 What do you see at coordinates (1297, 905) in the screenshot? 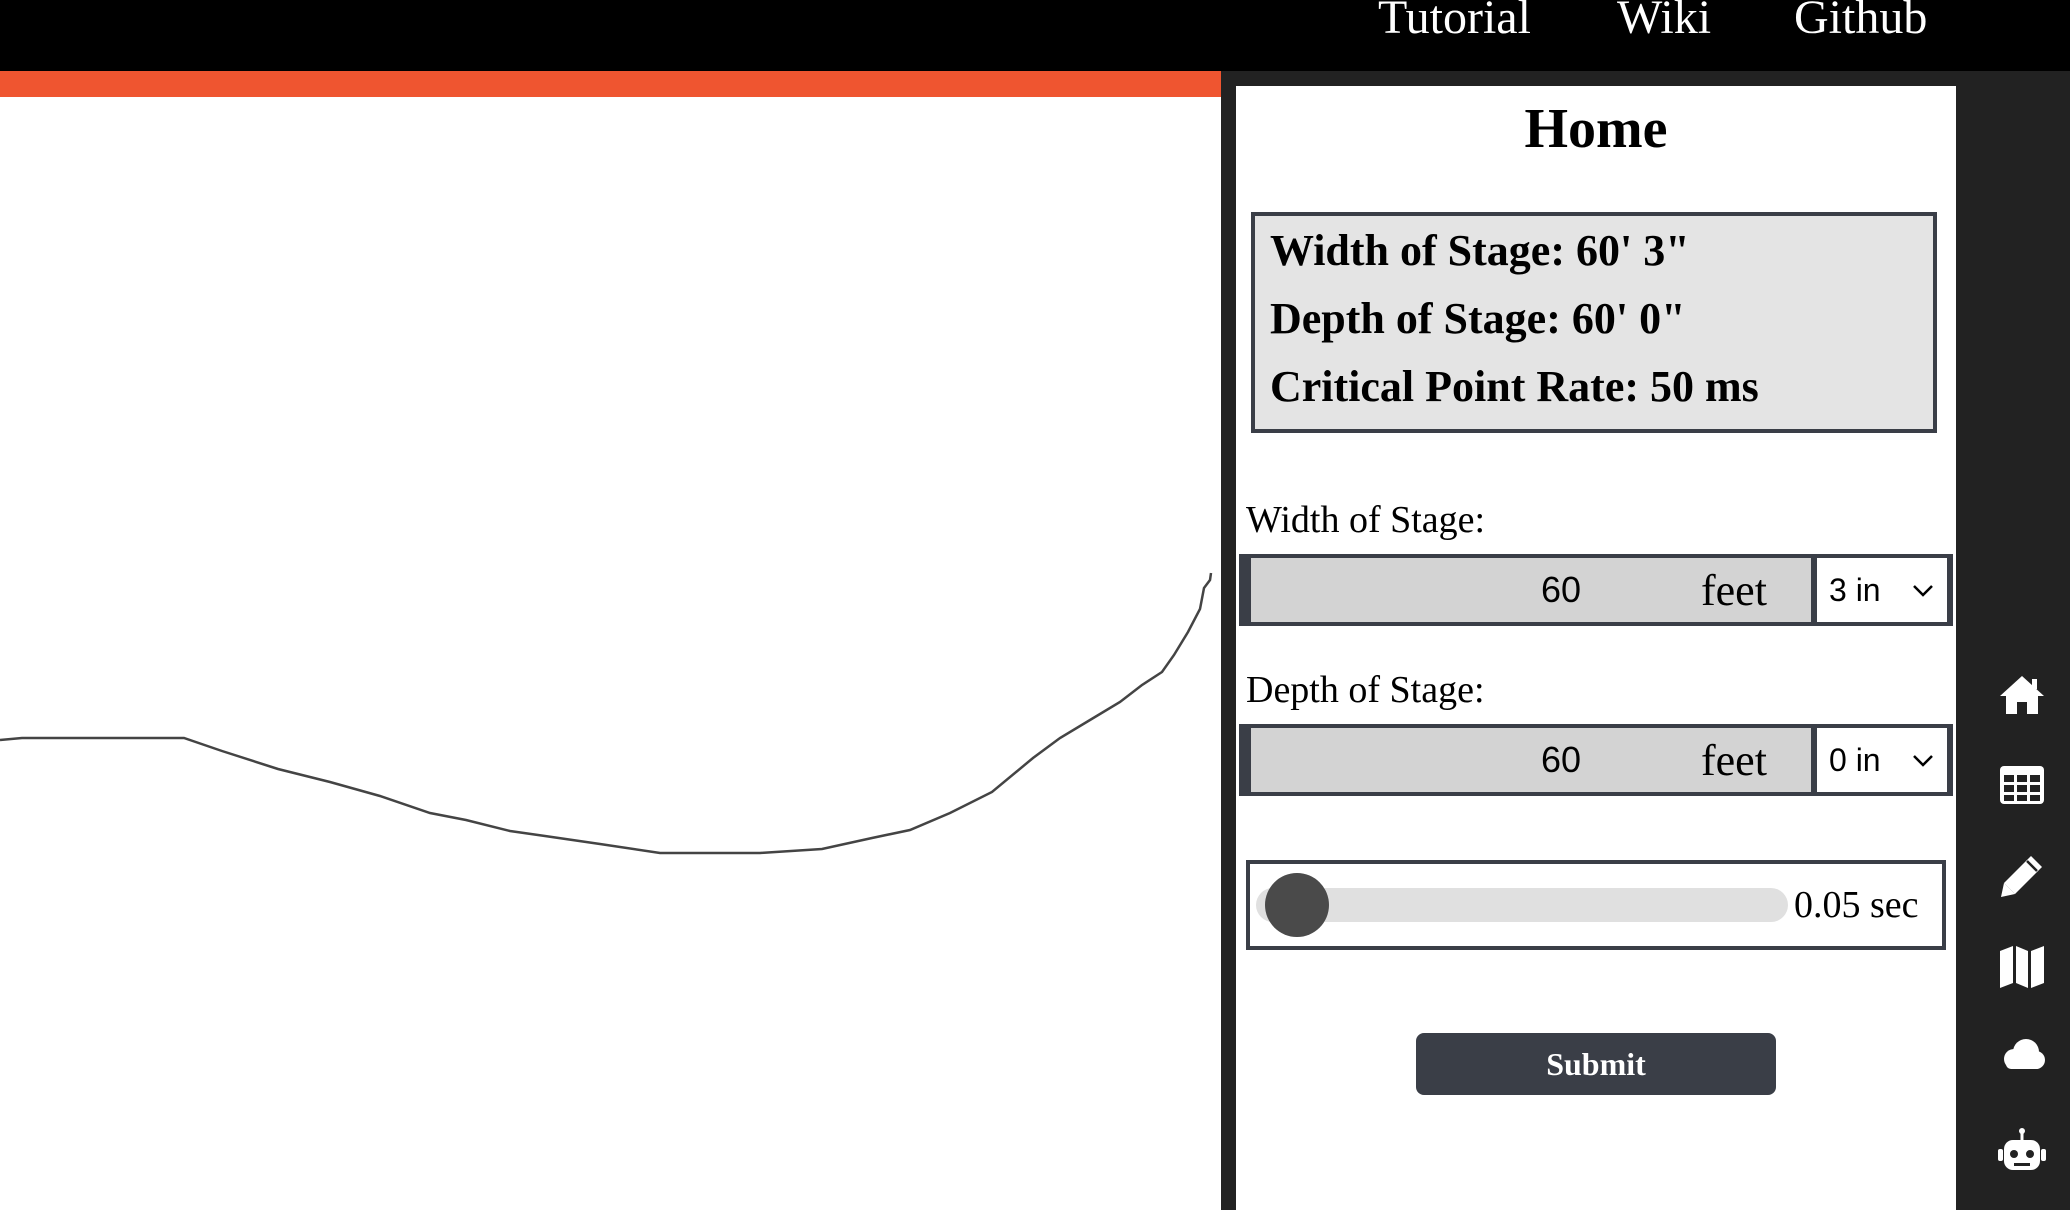
I see `rate-slider-thumb` at bounding box center [1297, 905].